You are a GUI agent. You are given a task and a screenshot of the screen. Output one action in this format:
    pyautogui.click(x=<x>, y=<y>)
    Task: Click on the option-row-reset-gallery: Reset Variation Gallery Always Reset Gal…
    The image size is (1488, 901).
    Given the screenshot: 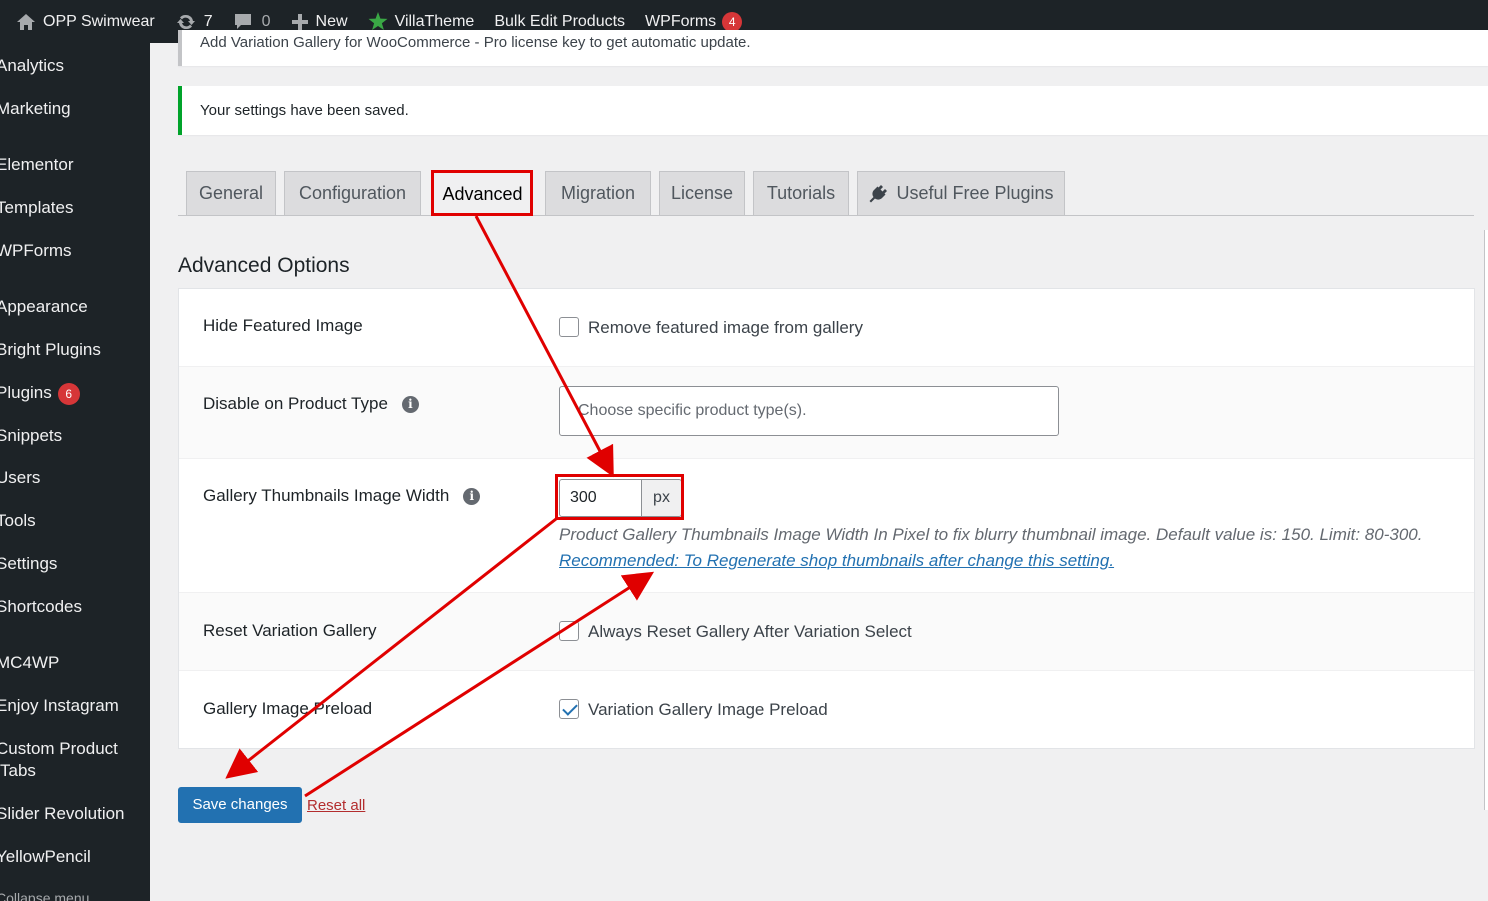 What is the action you would take?
    pyautogui.click(x=826, y=632)
    